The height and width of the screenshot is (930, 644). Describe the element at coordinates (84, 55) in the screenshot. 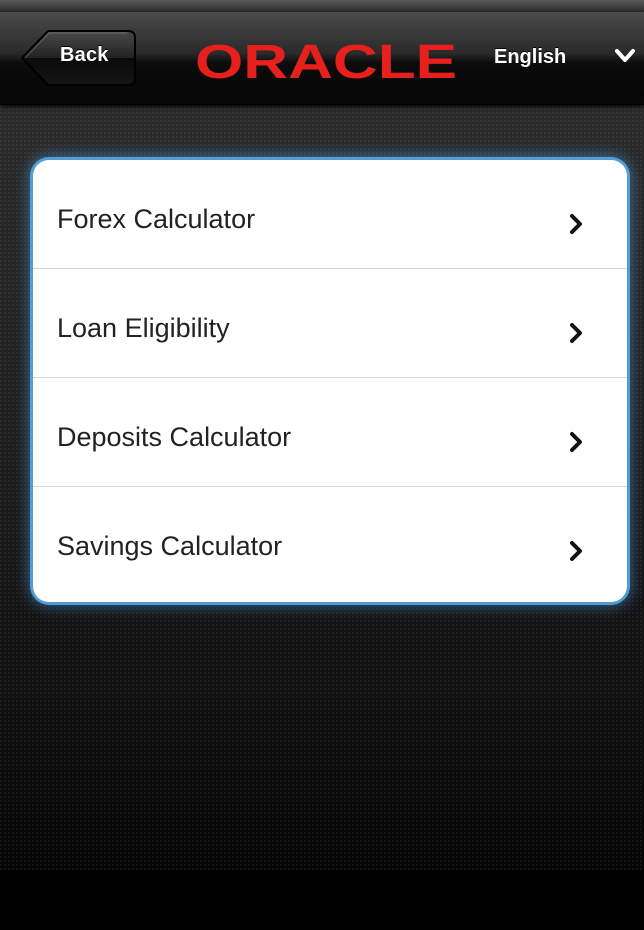

I see `back-label: Back` at that location.